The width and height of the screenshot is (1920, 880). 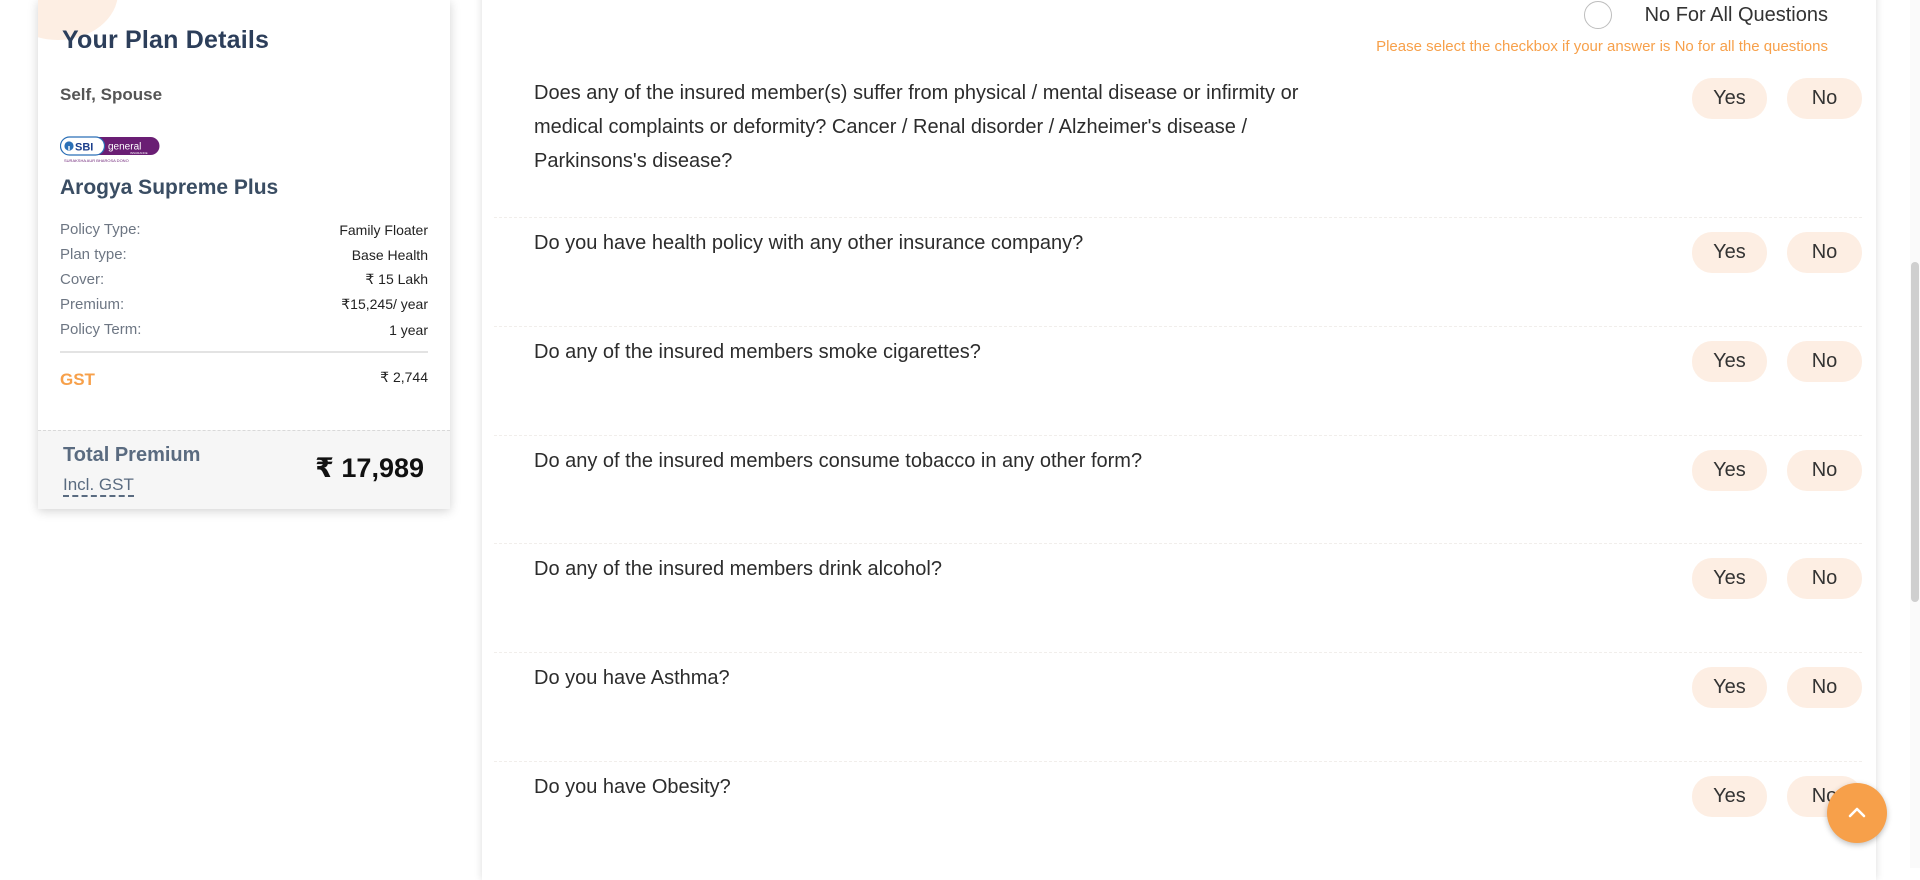 What do you see at coordinates (404, 377) in the screenshot?
I see `gst-value: ₹ 2,744` at bounding box center [404, 377].